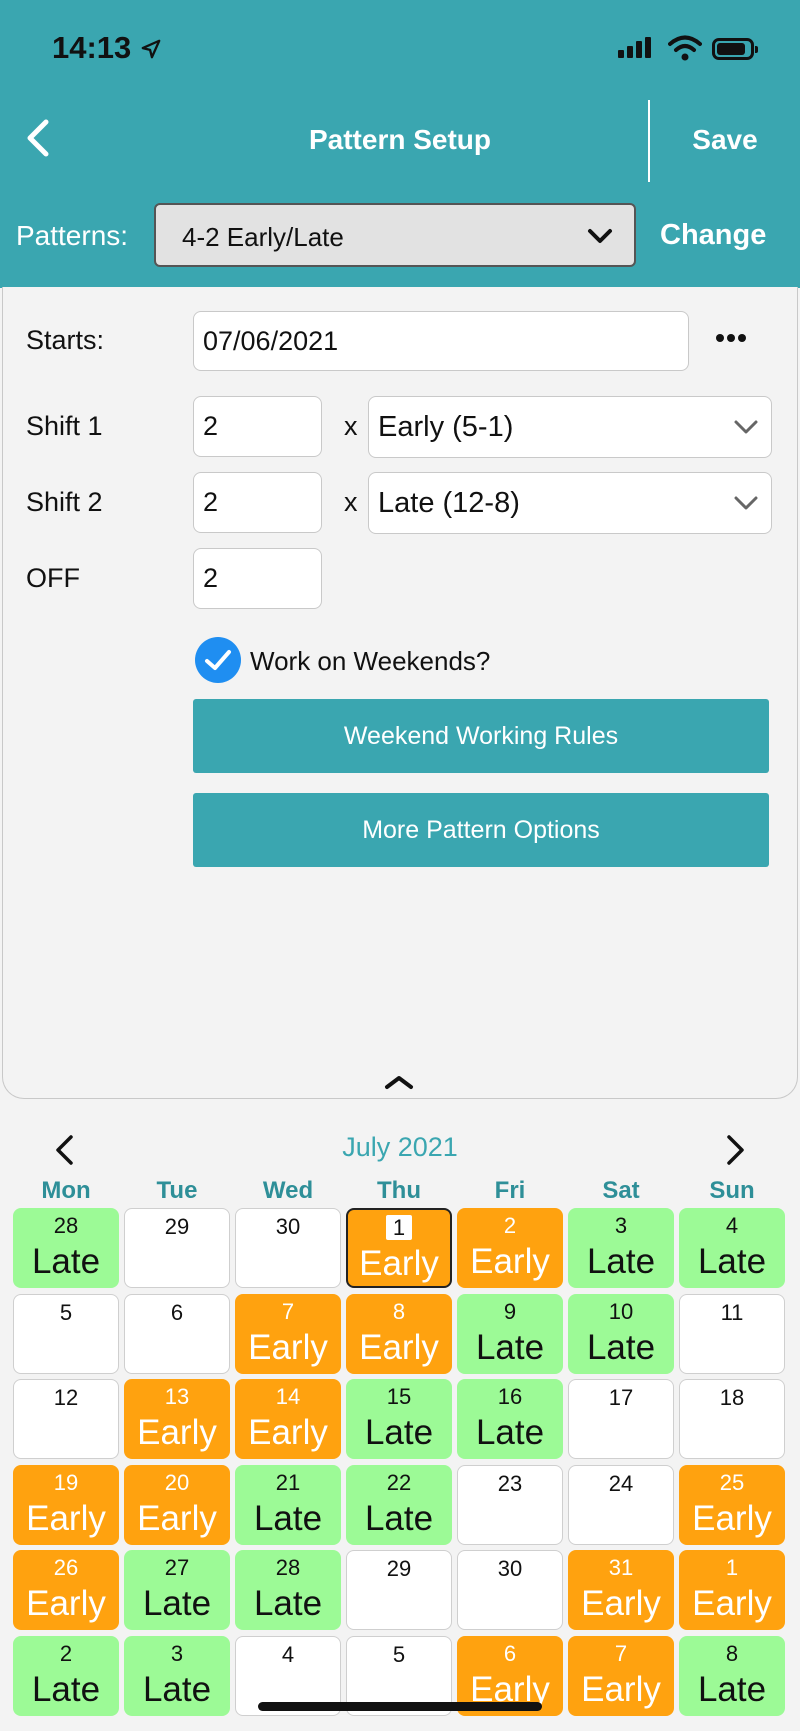 This screenshot has width=800, height=1731. What do you see at coordinates (399, 1505) in the screenshot?
I see `calendar-day-cell: 22 Late` at bounding box center [399, 1505].